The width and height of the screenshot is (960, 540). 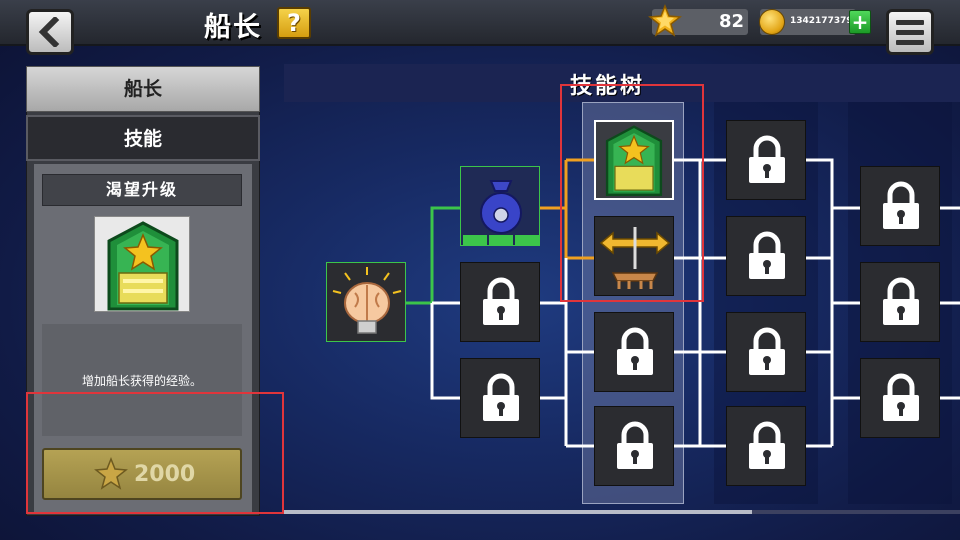 I want to click on brain-lightbulb-icon, so click(x=367, y=300).